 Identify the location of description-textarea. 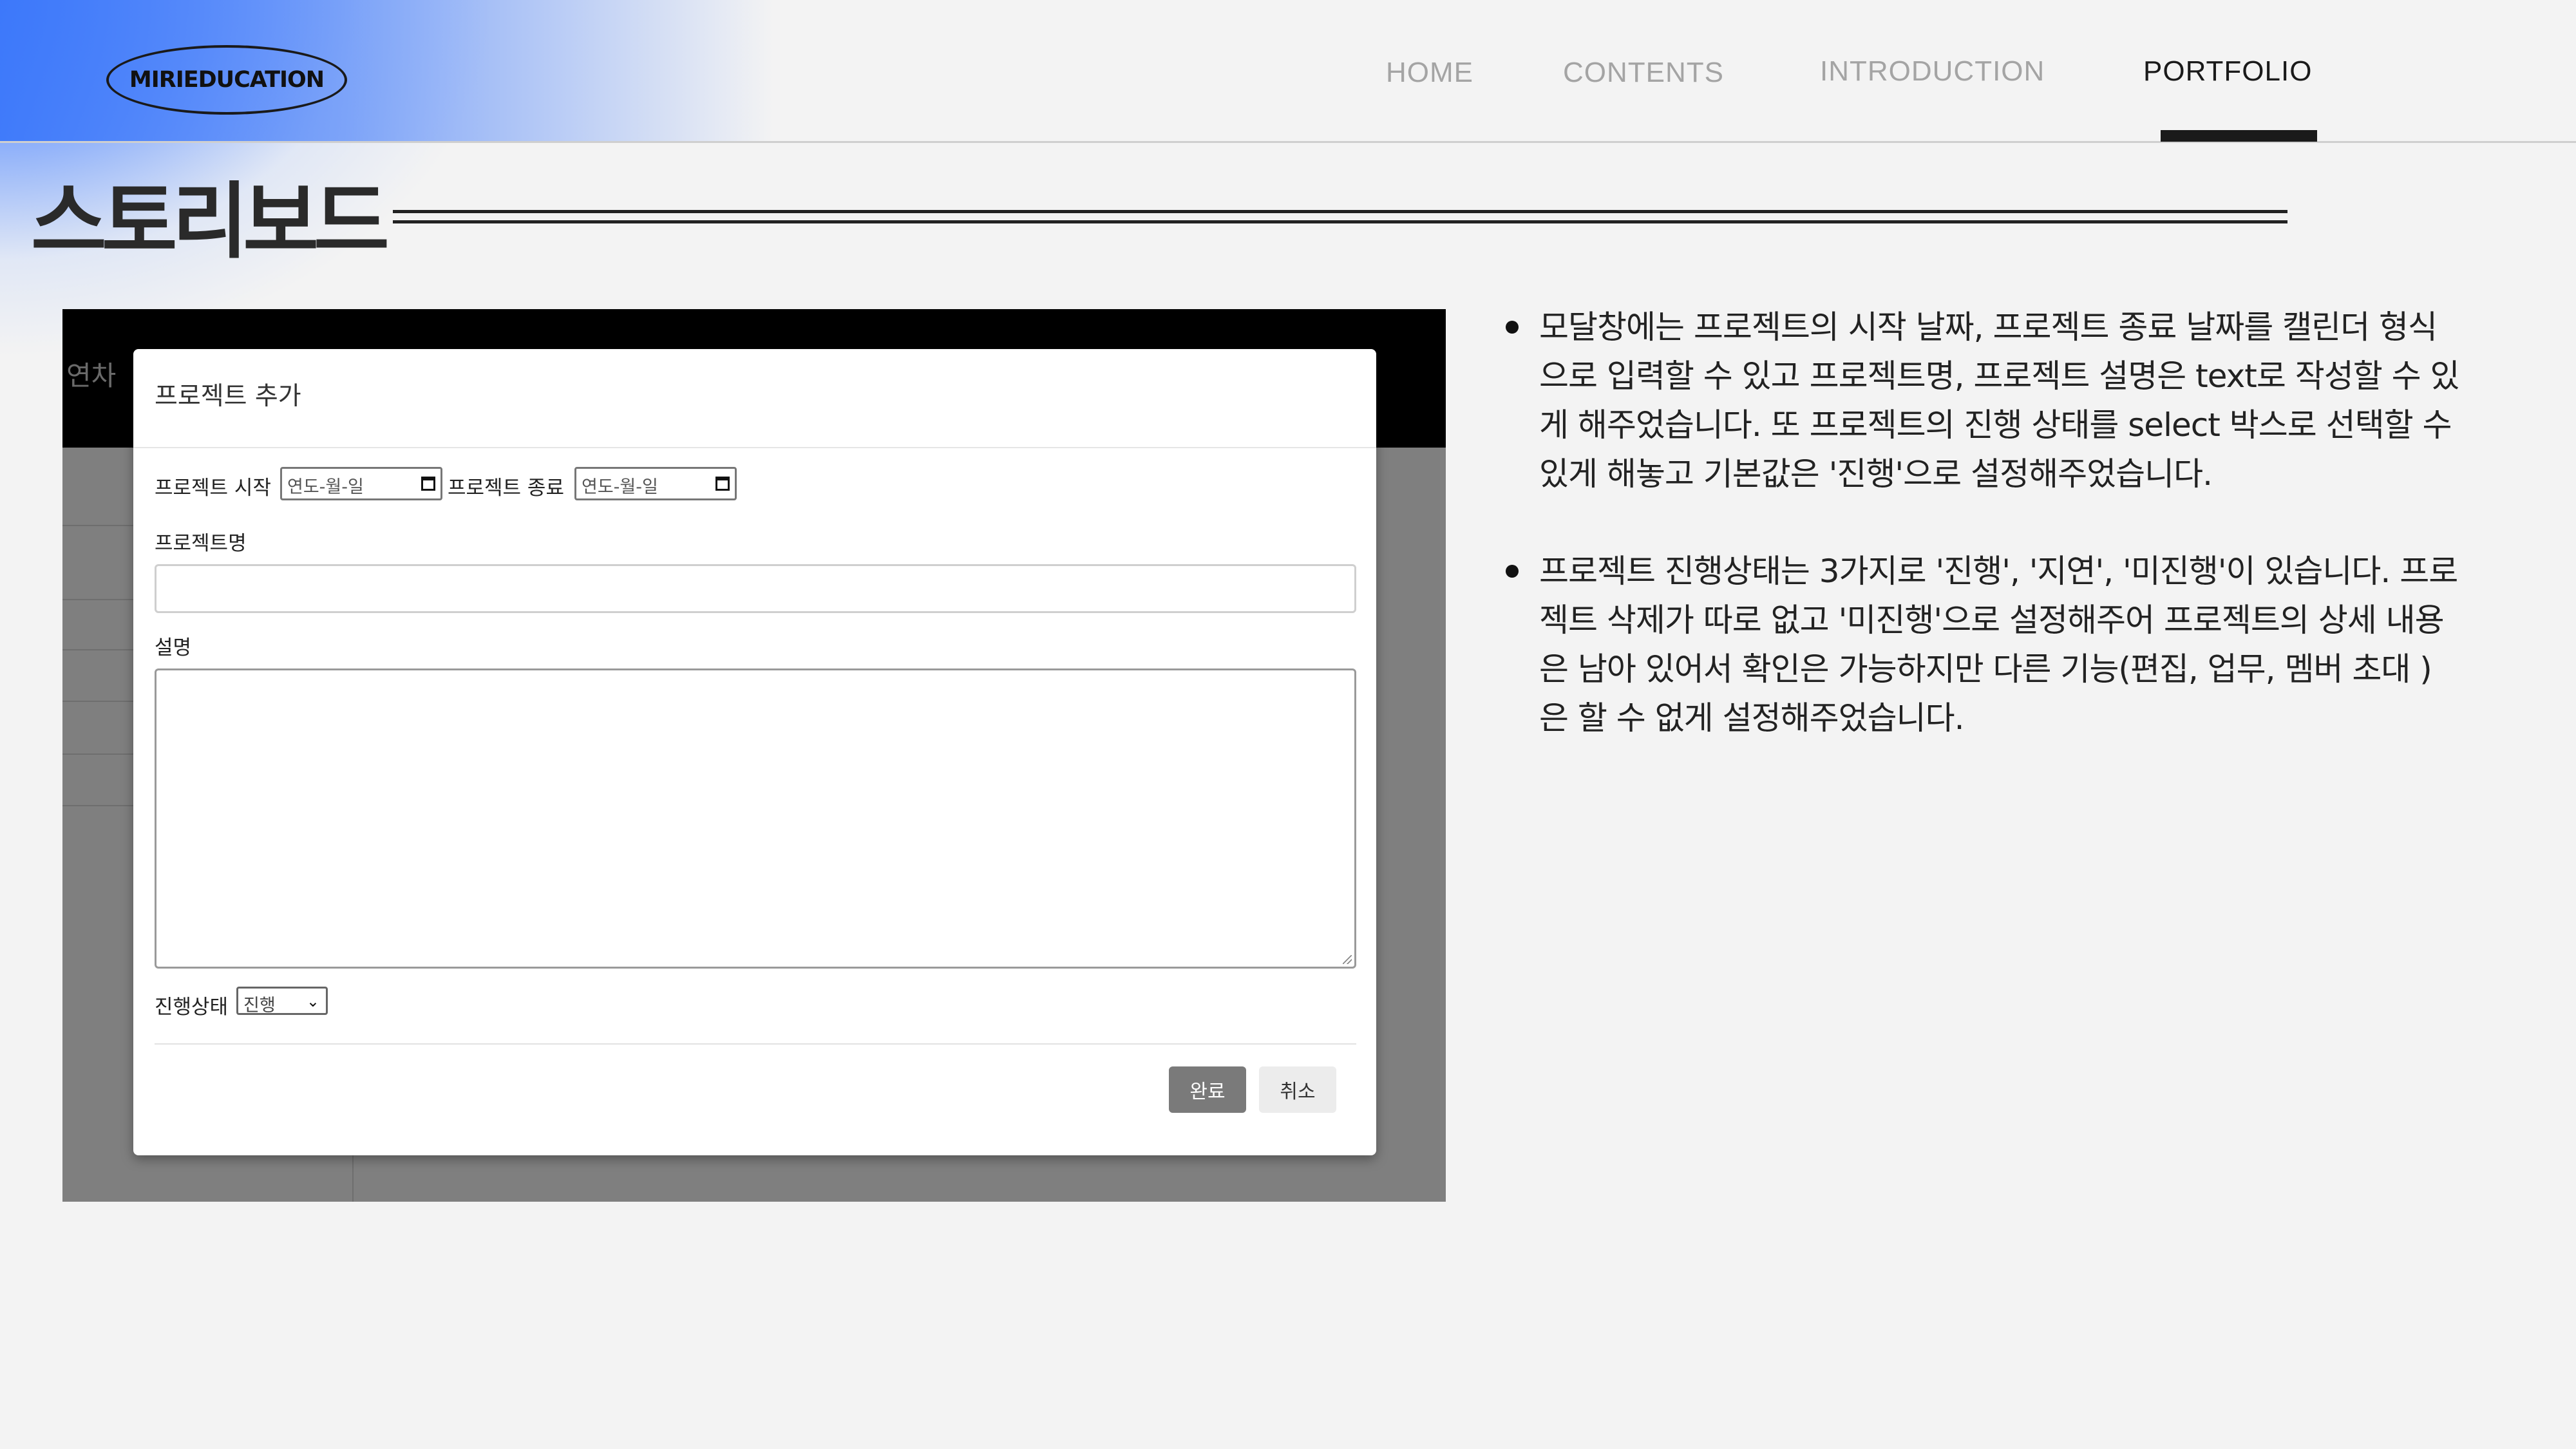
(755, 818).